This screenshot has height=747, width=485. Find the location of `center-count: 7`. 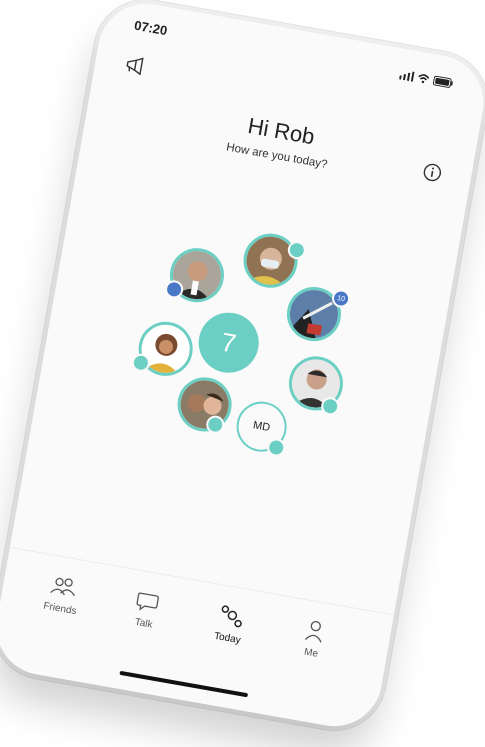

center-count: 7 is located at coordinates (228, 342).